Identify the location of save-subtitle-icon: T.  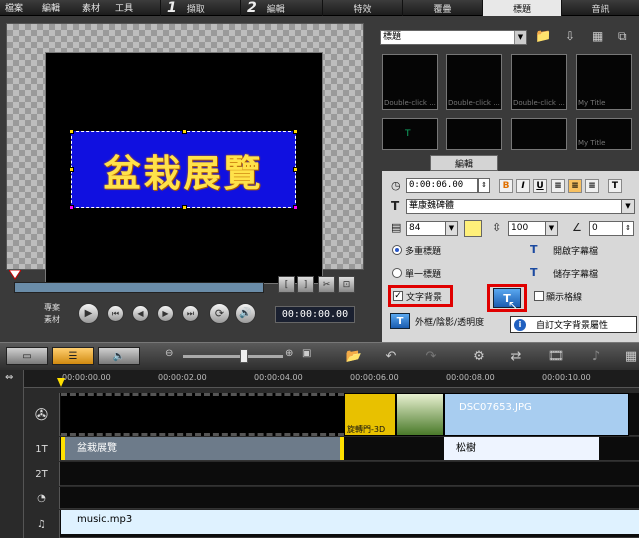
(534, 272).